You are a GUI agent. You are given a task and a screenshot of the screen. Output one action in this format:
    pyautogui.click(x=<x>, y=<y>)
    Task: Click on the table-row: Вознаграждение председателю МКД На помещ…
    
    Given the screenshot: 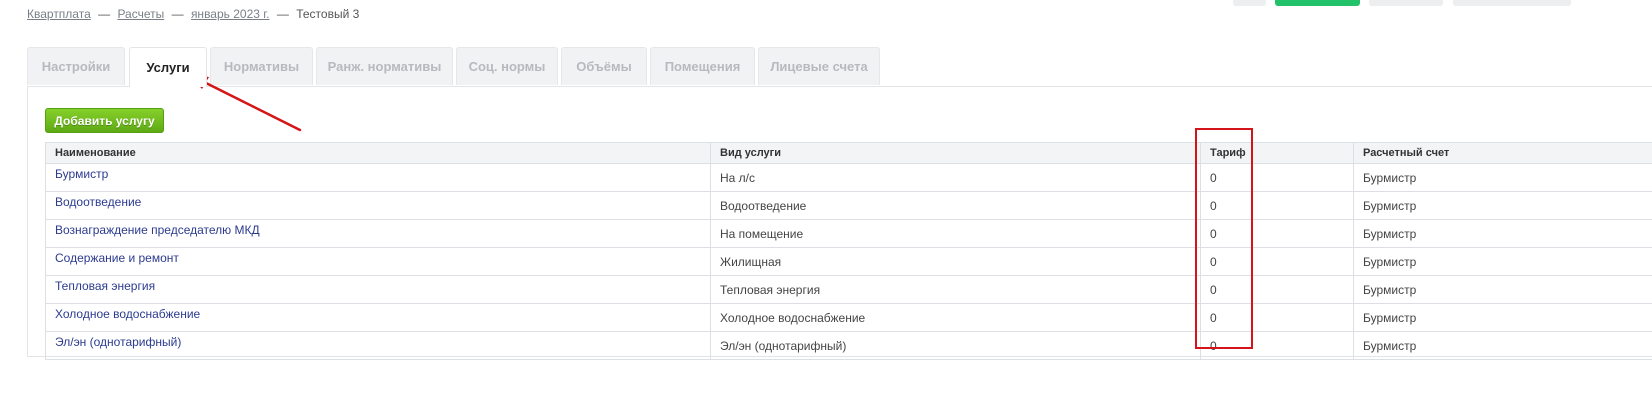 What is the action you would take?
    pyautogui.click(x=848, y=233)
    